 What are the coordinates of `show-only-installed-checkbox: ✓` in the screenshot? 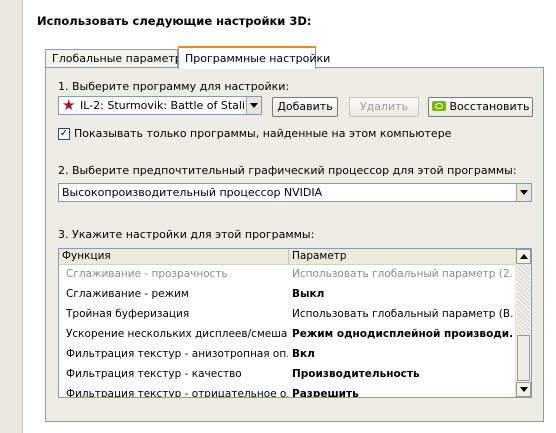 It's located at (64, 134).